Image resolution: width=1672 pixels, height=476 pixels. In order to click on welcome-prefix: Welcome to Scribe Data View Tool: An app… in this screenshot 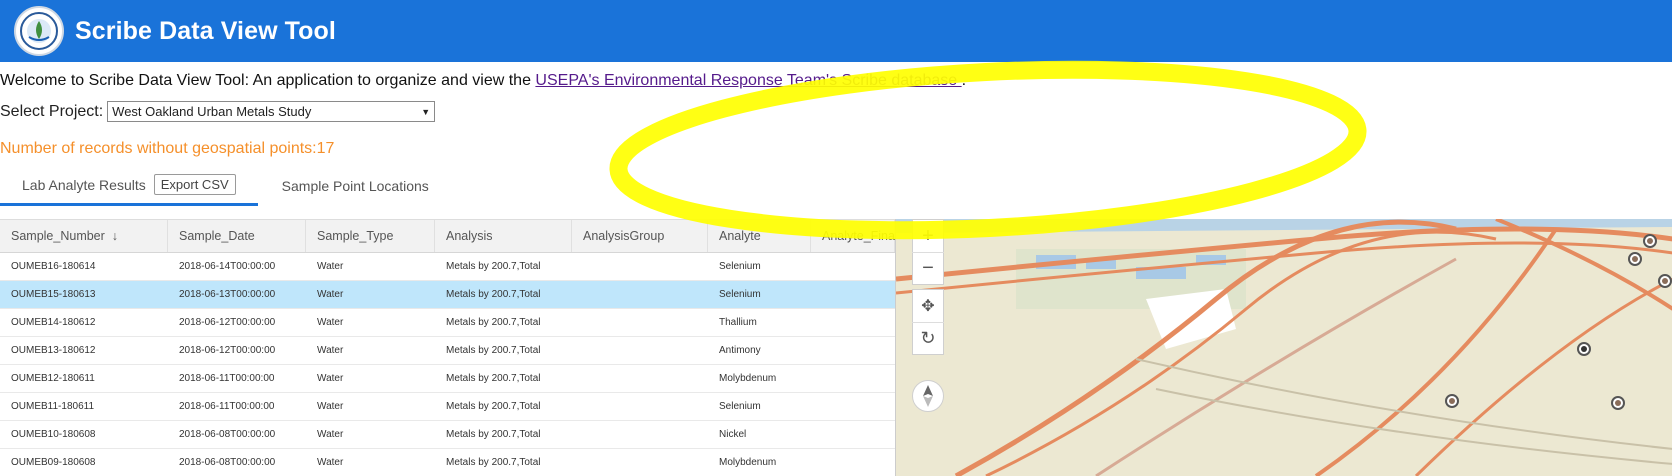, I will do `click(268, 80)`.